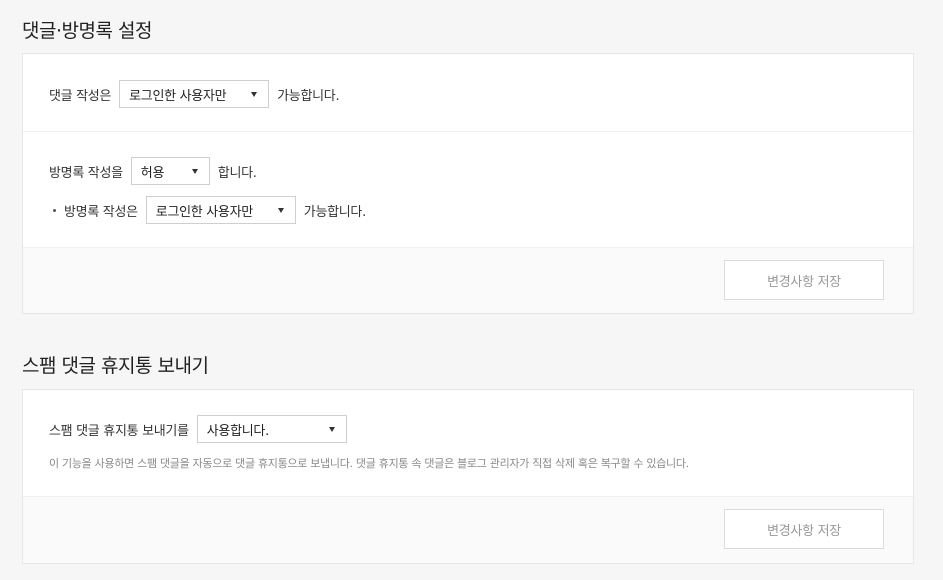 The width and height of the screenshot is (943, 580). What do you see at coordinates (271, 429) in the screenshot?
I see `spam-trash-select: 사용합니다.` at bounding box center [271, 429].